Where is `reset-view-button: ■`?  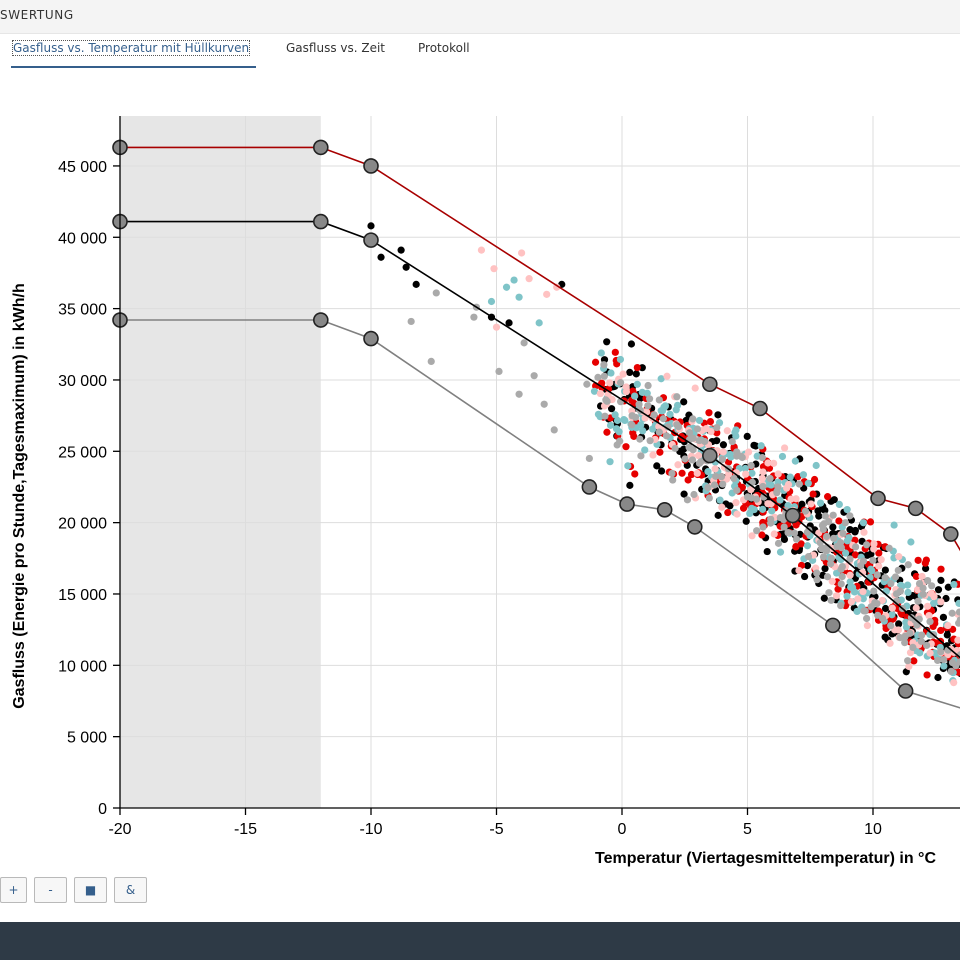 reset-view-button: ■ is located at coordinates (90, 890).